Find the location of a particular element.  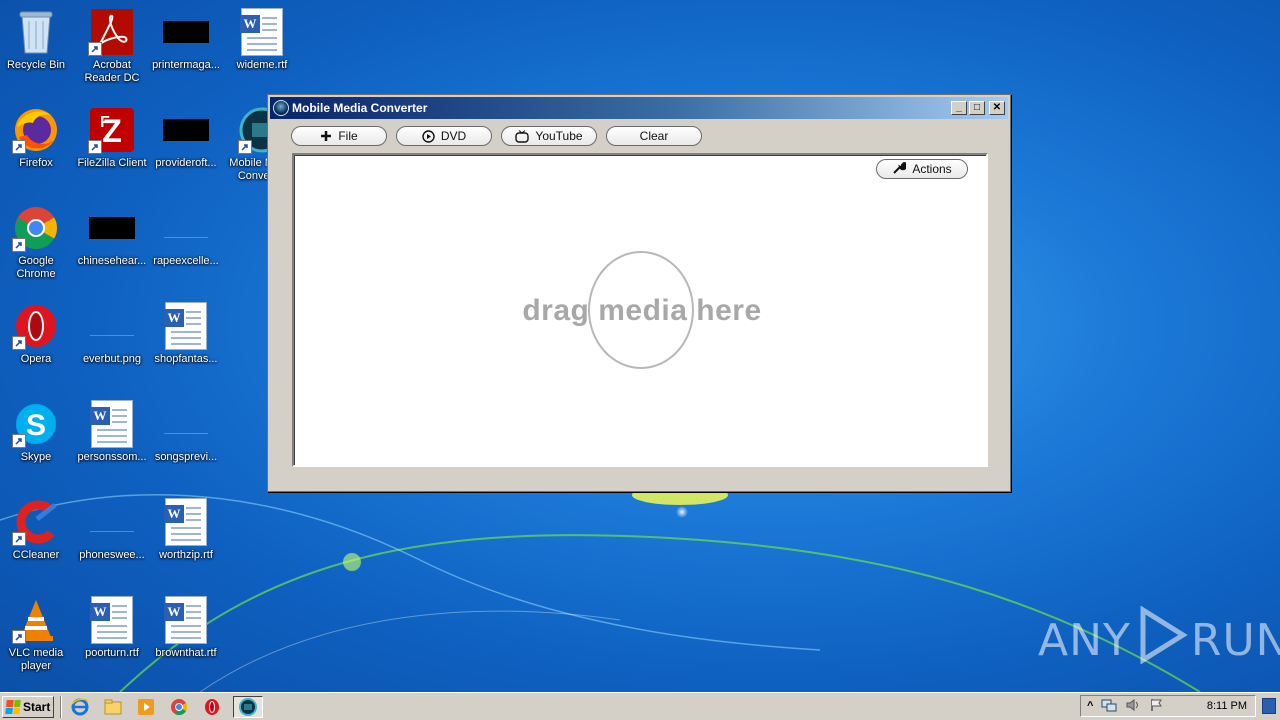

desktop-icon-ccleaner: CCleaner is located at coordinates (37, 538).